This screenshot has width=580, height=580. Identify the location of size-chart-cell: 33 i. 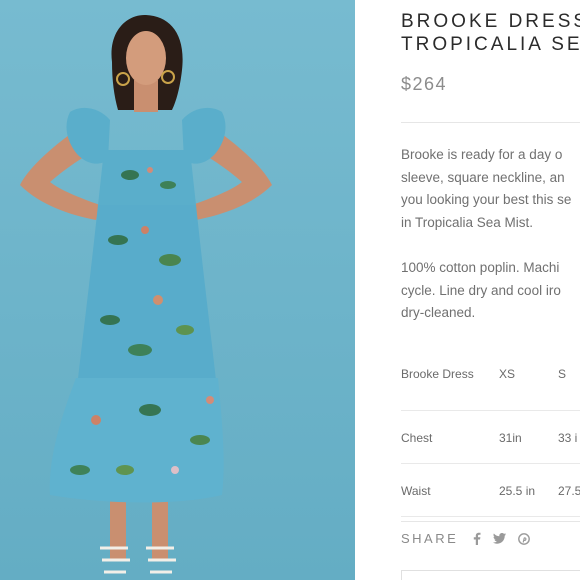
(568, 438).